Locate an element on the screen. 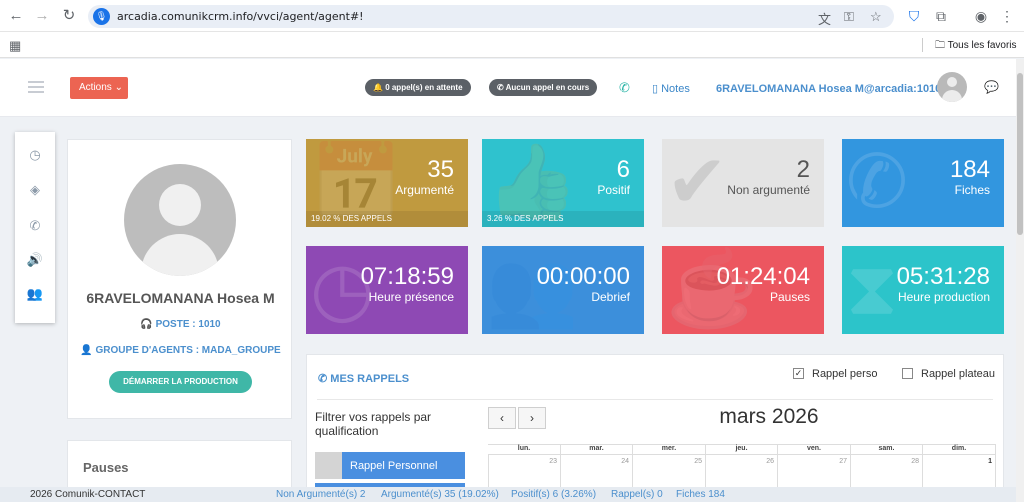  headset-icon: 🎧 is located at coordinates (146, 324).